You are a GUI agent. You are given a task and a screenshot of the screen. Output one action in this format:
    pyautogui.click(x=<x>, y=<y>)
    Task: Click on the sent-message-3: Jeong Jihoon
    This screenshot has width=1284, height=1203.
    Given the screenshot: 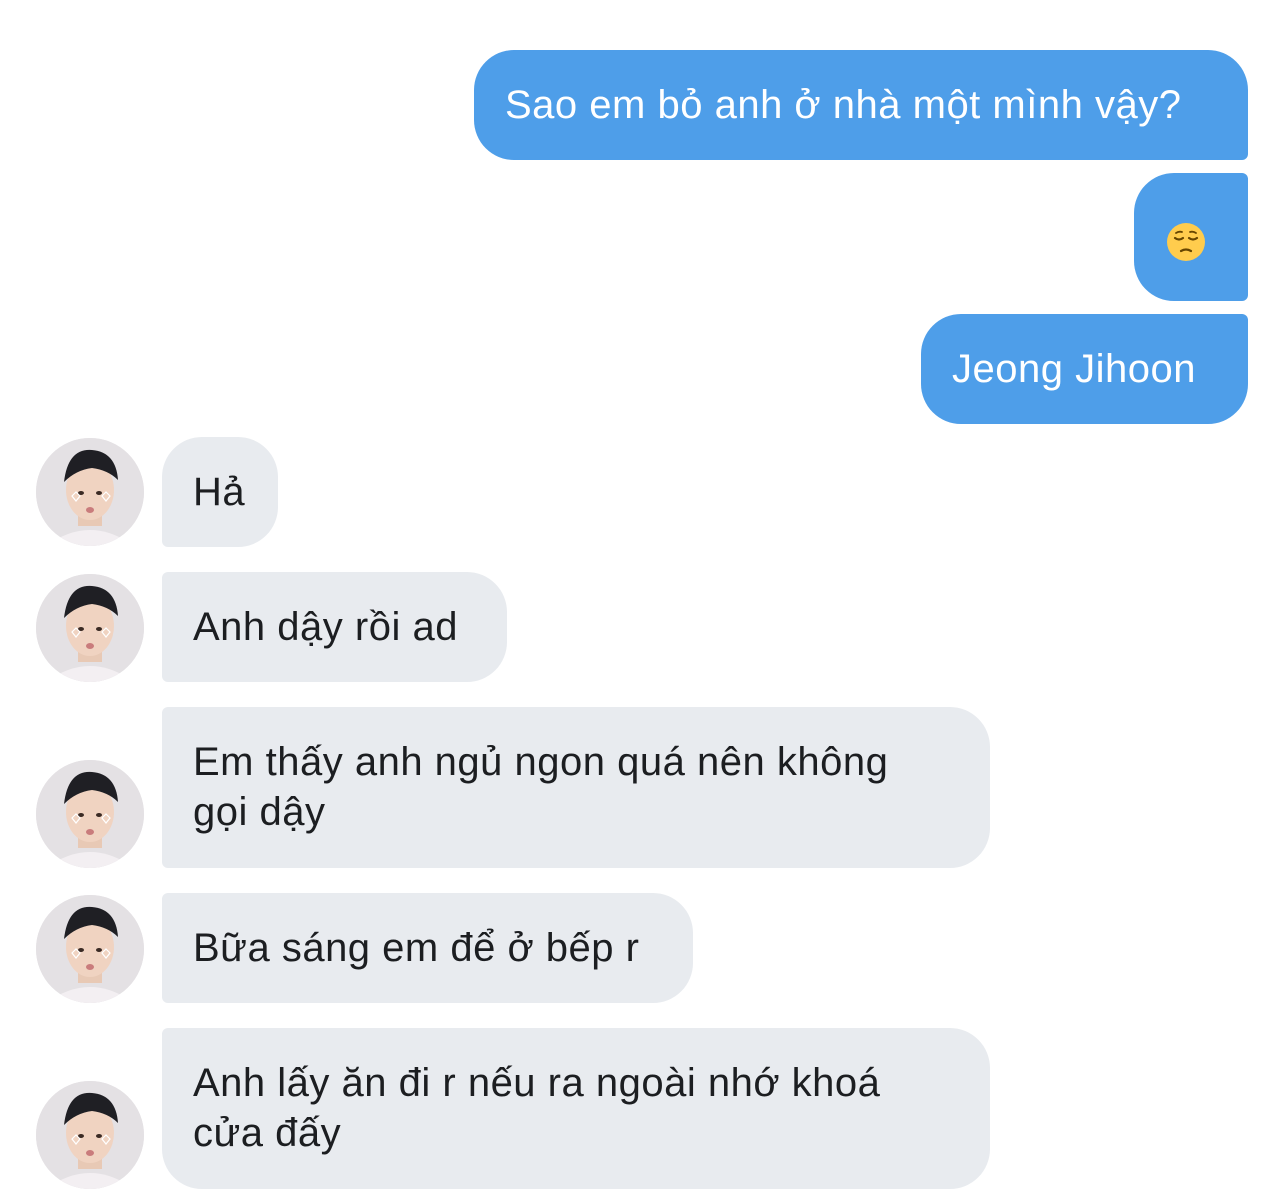 What is the action you would take?
    pyautogui.click(x=1084, y=369)
    